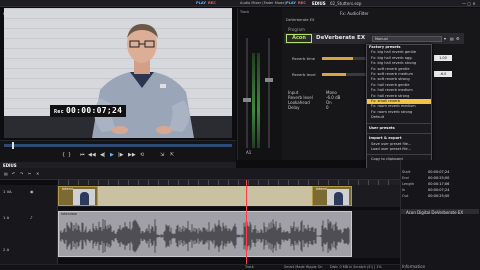 This screenshot has width=480, height=270. What do you see at coordinates (142, 155) in the screenshot?
I see `loop-icon: ⟲` at bounding box center [142, 155].